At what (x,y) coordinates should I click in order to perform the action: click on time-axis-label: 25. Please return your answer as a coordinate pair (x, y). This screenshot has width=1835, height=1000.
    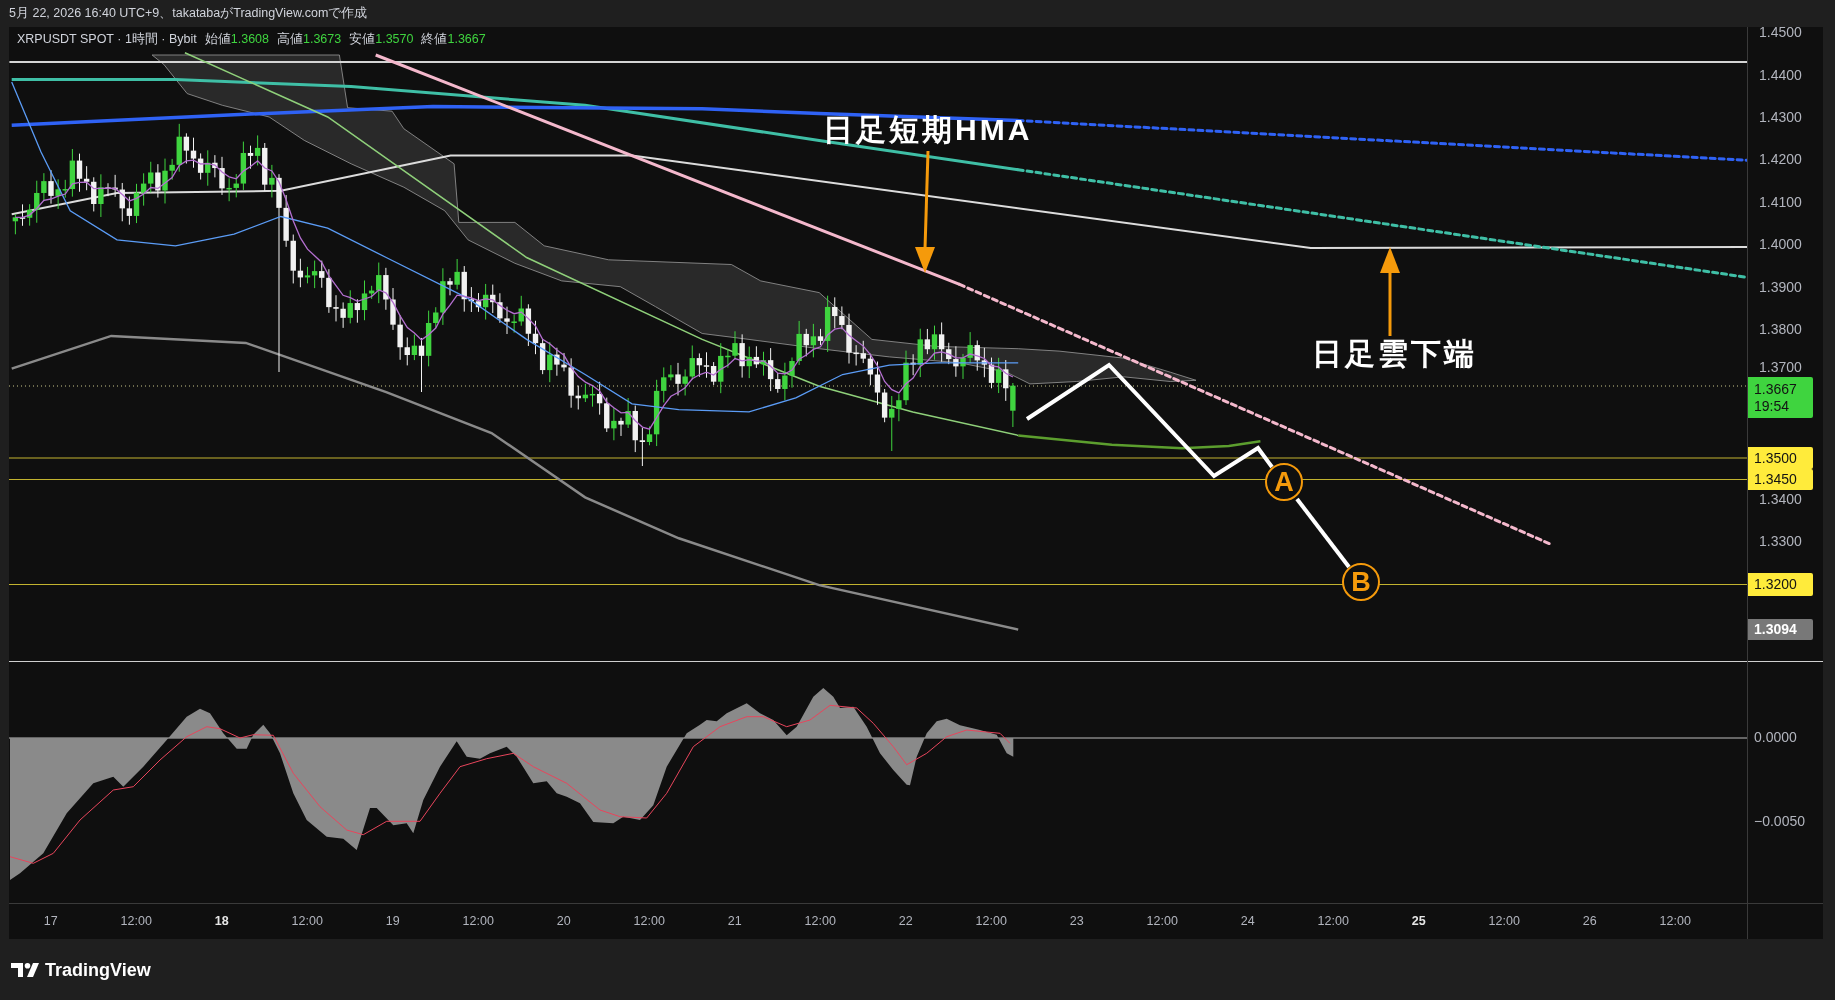
    Looking at the image, I should click on (1418, 921).